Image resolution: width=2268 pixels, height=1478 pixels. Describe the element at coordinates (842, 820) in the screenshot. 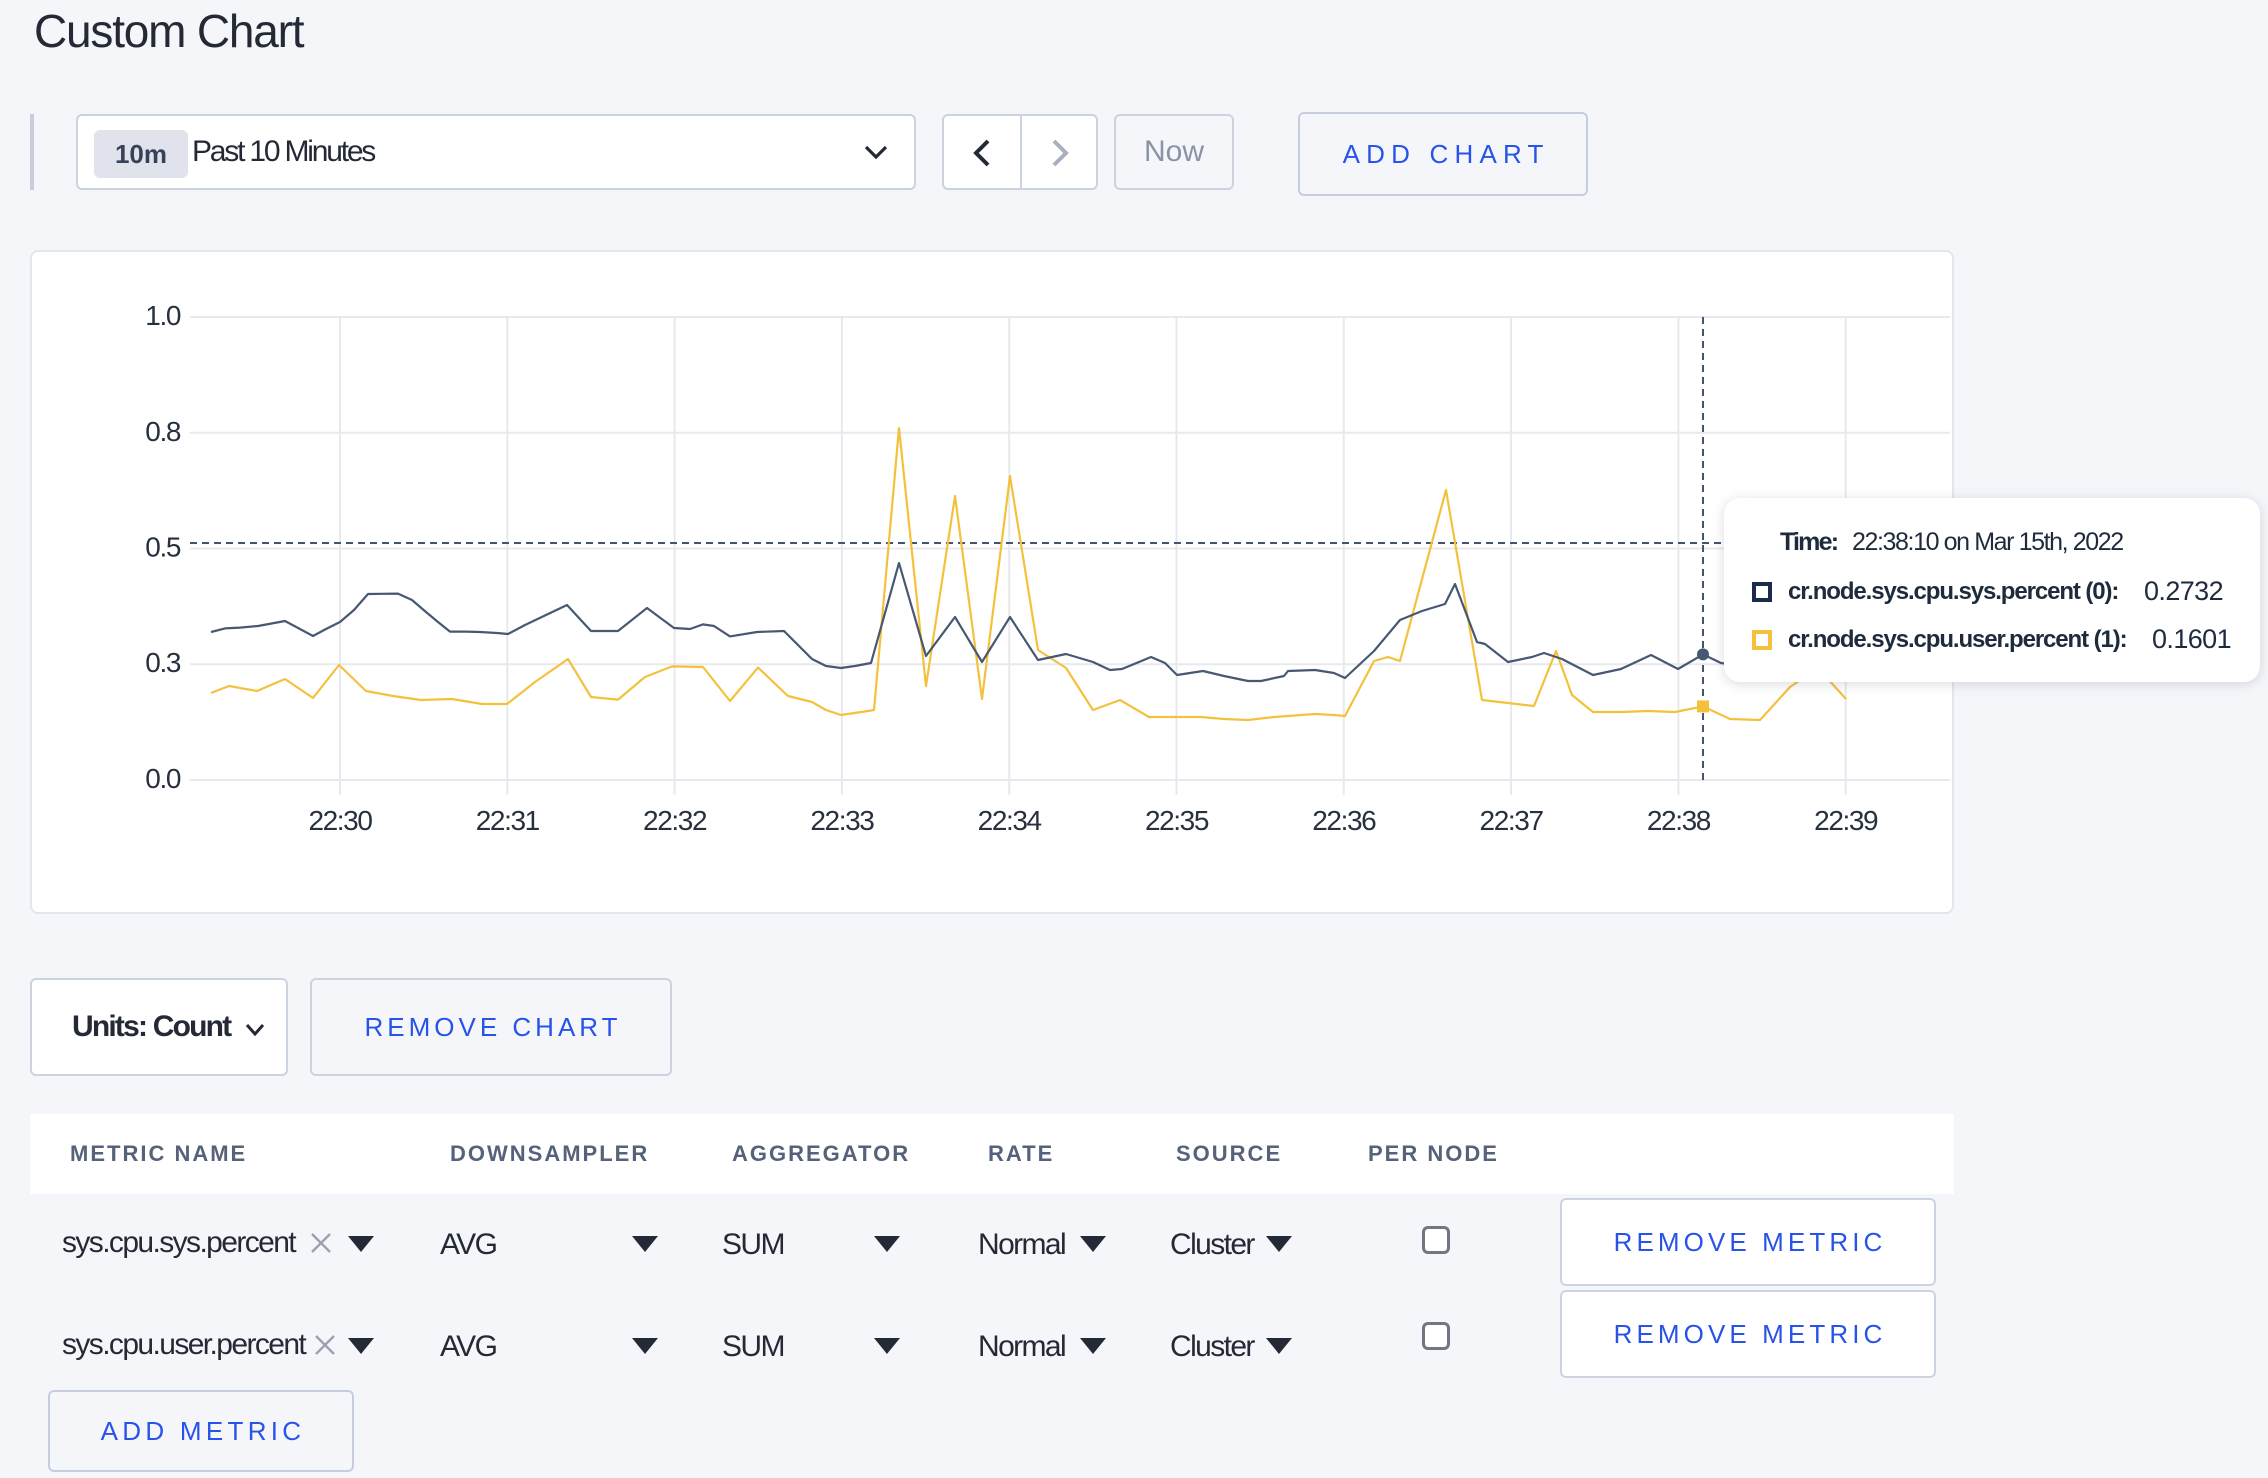

I see `svg-text: 22:33` at that location.